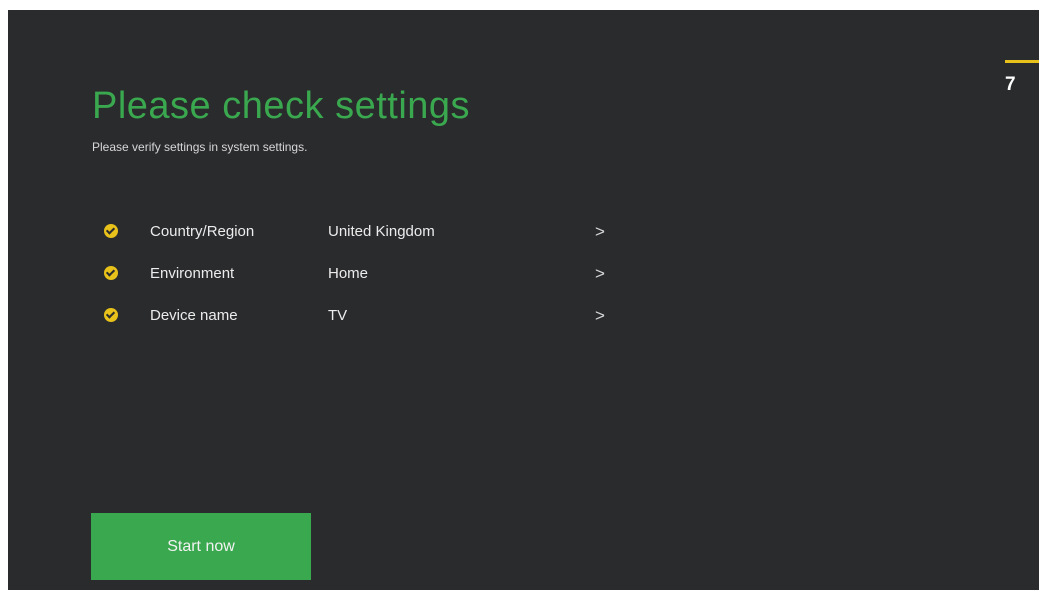 This screenshot has width=1039, height=590. I want to click on setting-value: United Kingdom, so click(381, 231).